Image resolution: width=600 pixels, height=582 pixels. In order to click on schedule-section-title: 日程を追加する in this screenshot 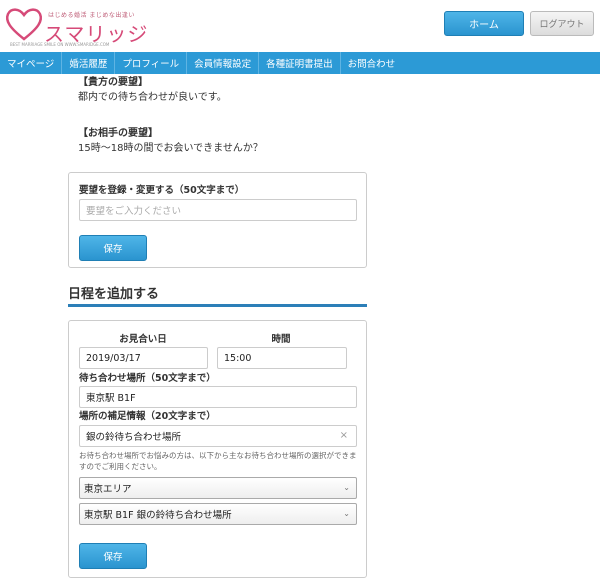, I will do `click(114, 294)`.